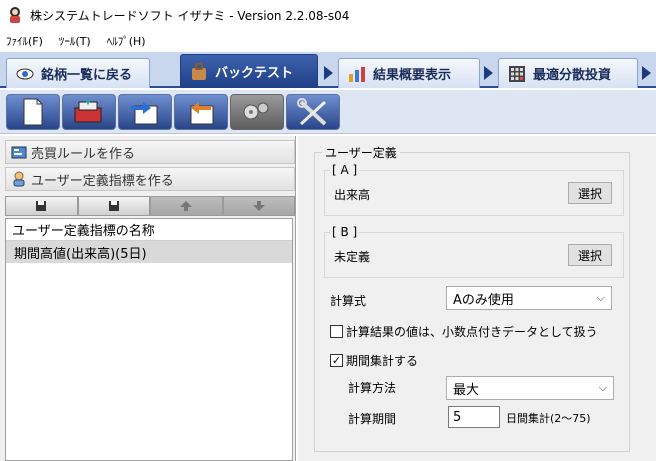  I want to click on move-down-button, so click(258, 206).